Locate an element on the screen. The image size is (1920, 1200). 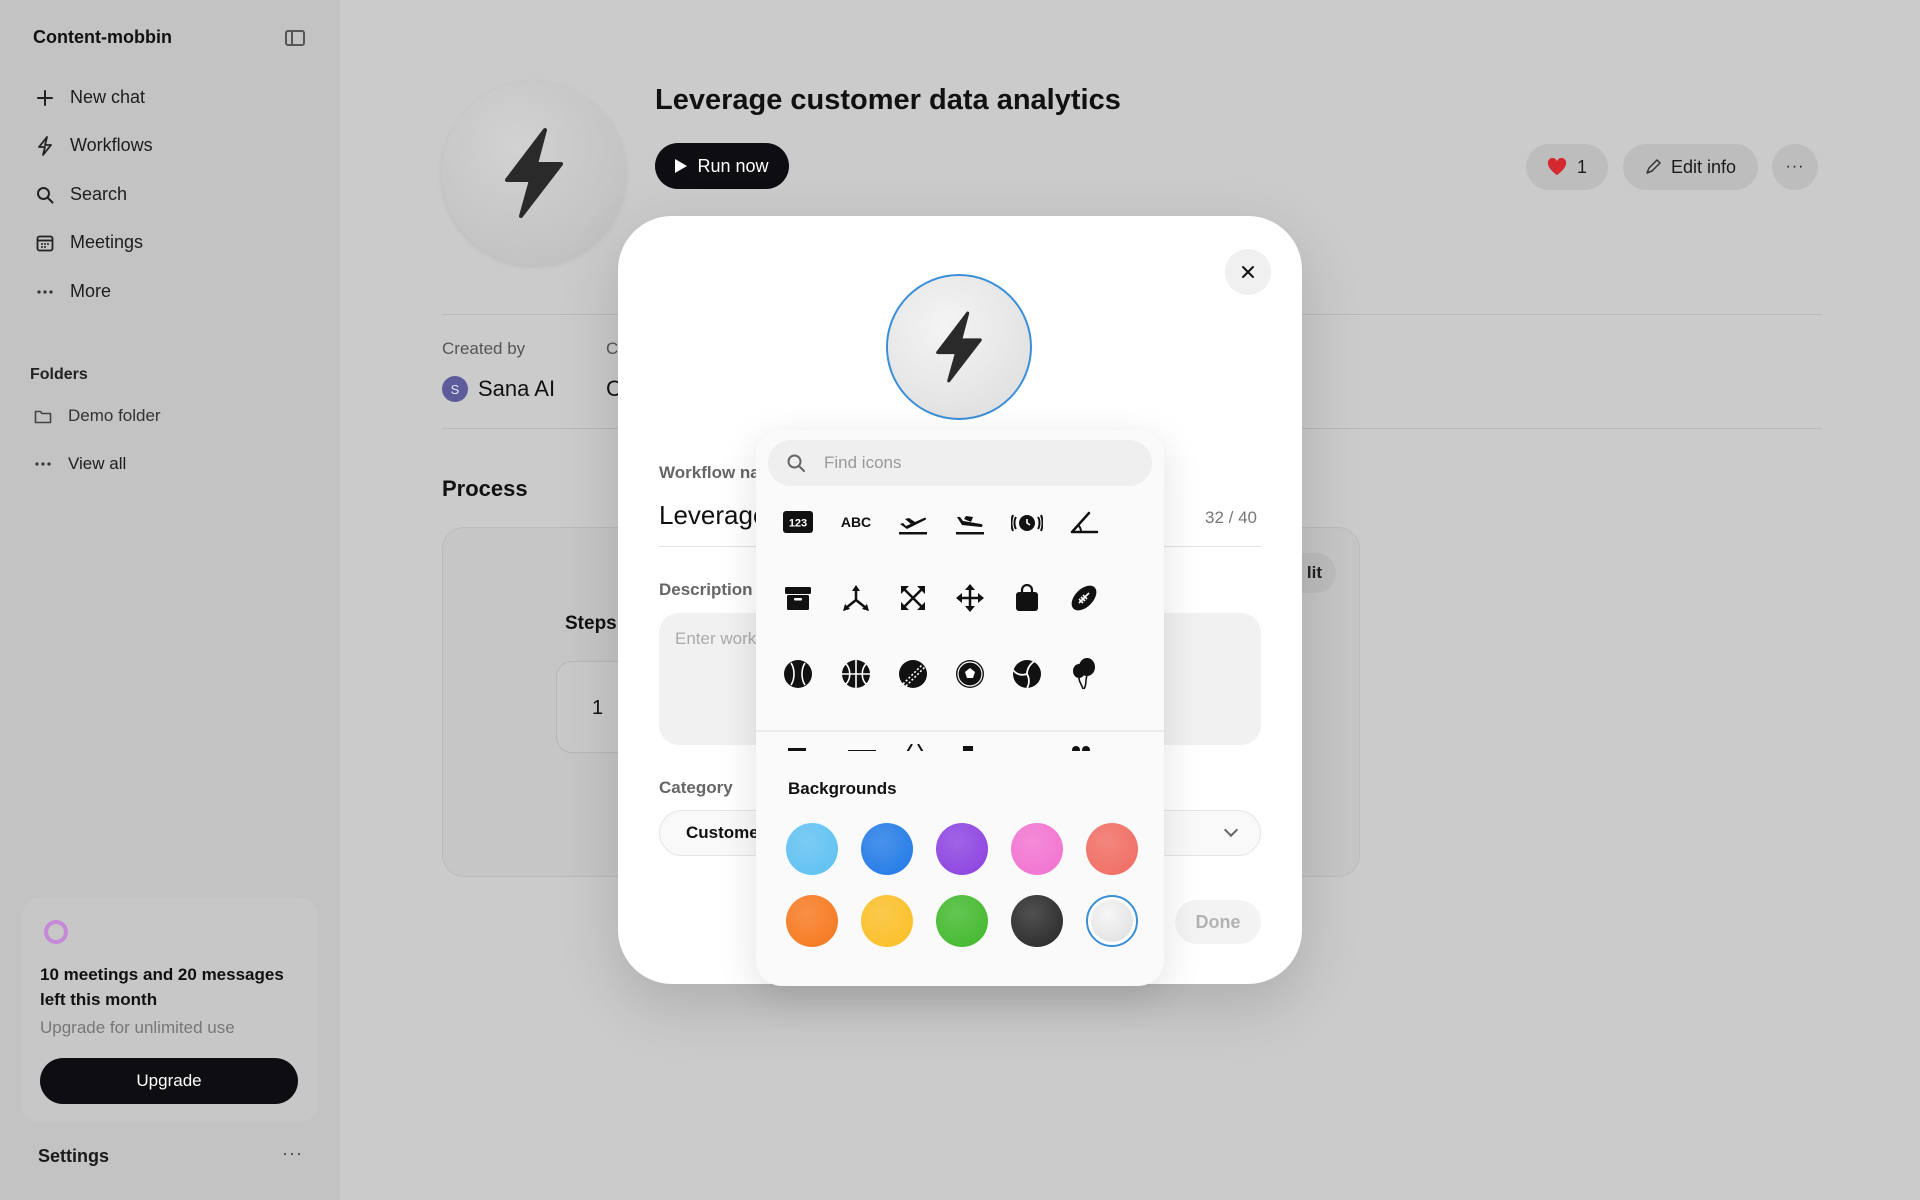
angle-icon is located at coordinates (1084, 522).